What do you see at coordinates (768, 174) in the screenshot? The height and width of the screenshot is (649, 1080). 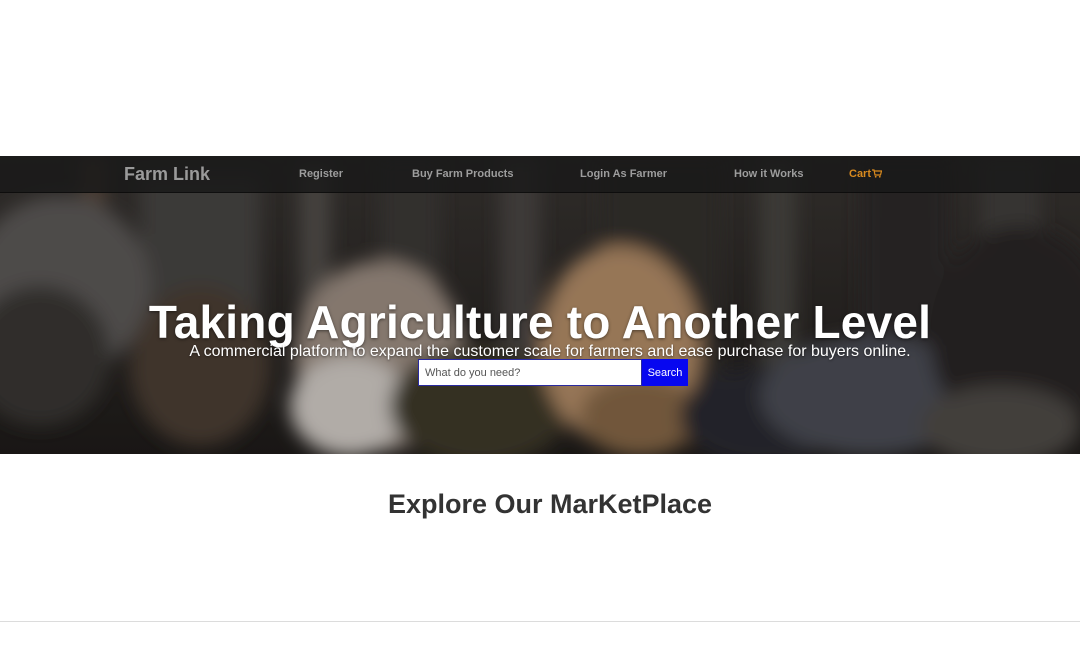 I see `nav-how-it-works: How it Works` at bounding box center [768, 174].